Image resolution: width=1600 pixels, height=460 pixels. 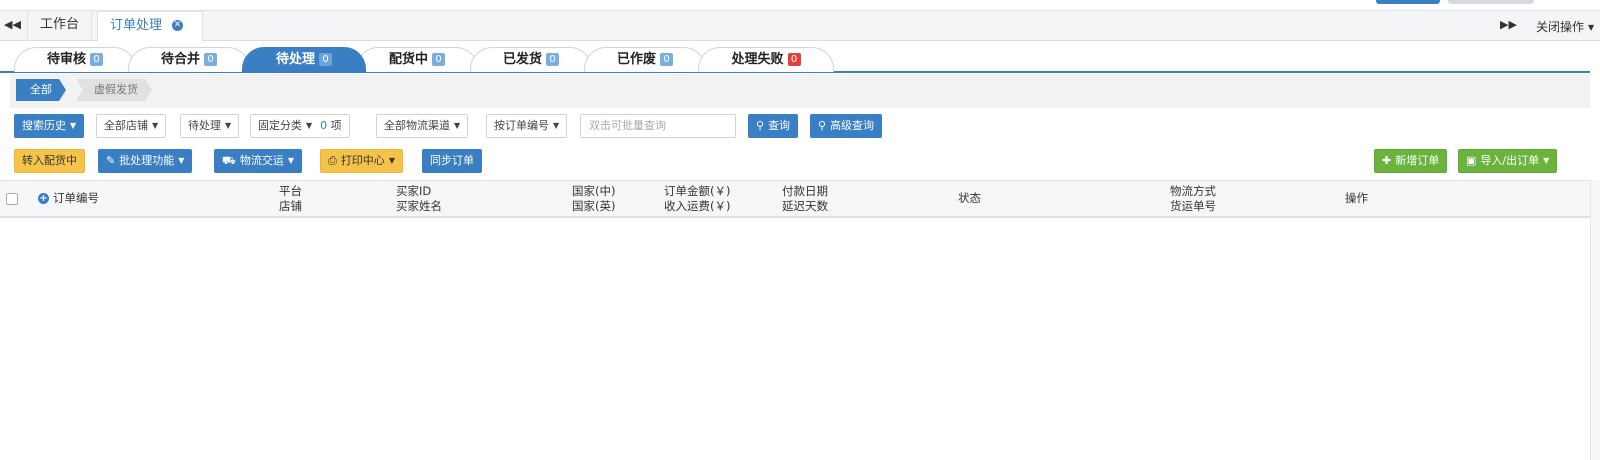 I want to click on pending-label: 待处理, so click(x=204, y=125).